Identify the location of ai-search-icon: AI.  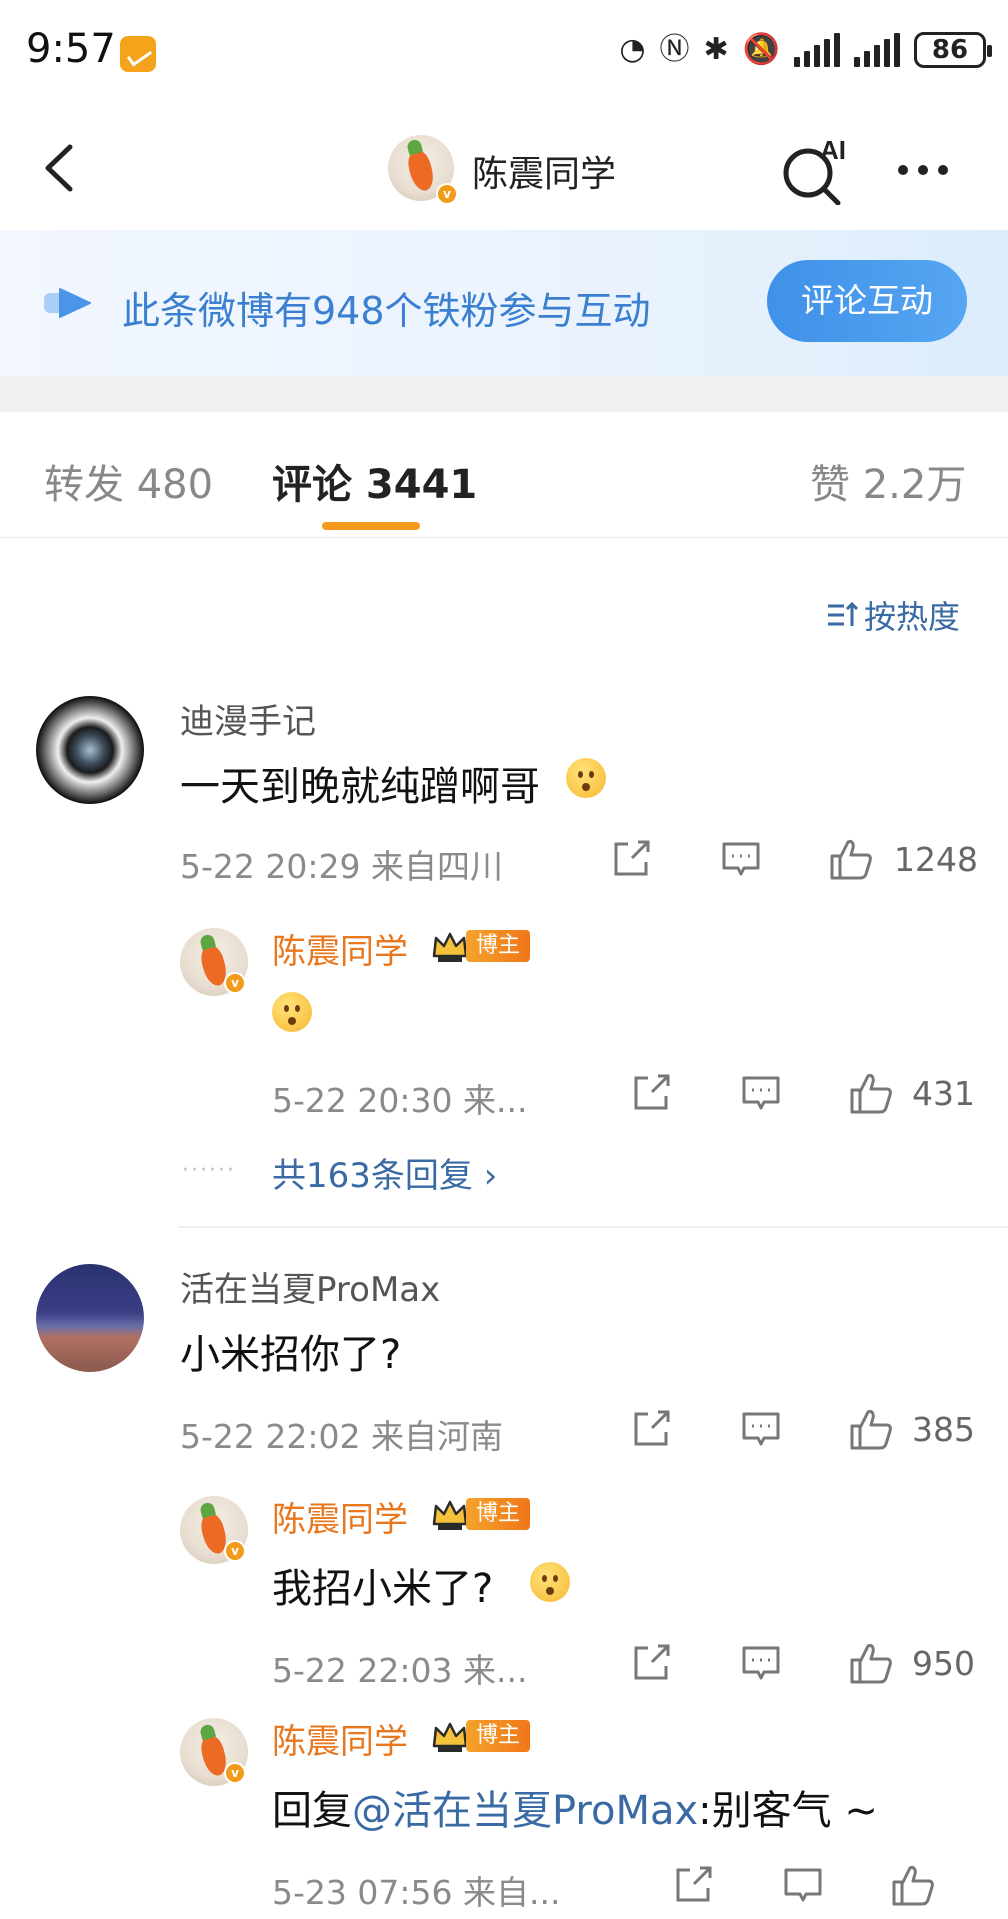
(816, 169).